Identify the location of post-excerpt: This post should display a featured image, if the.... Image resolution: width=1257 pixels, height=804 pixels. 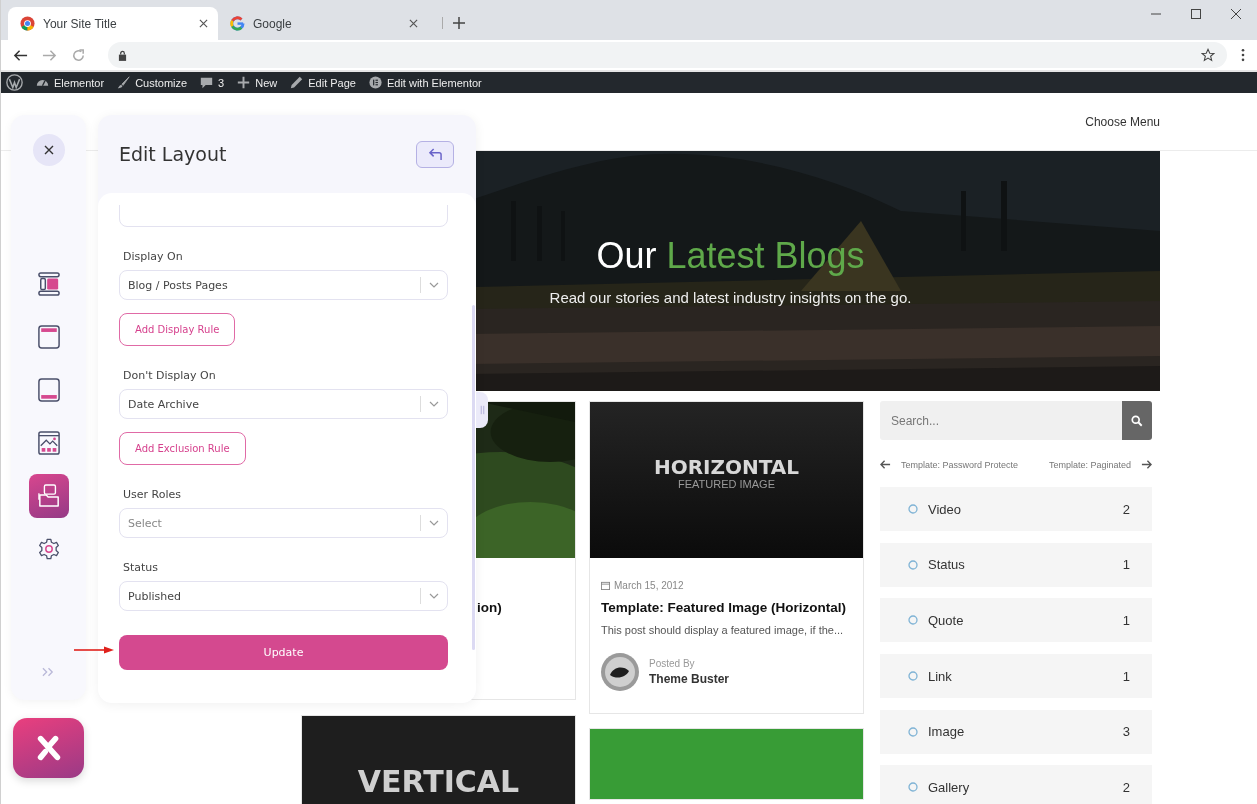
(723, 630).